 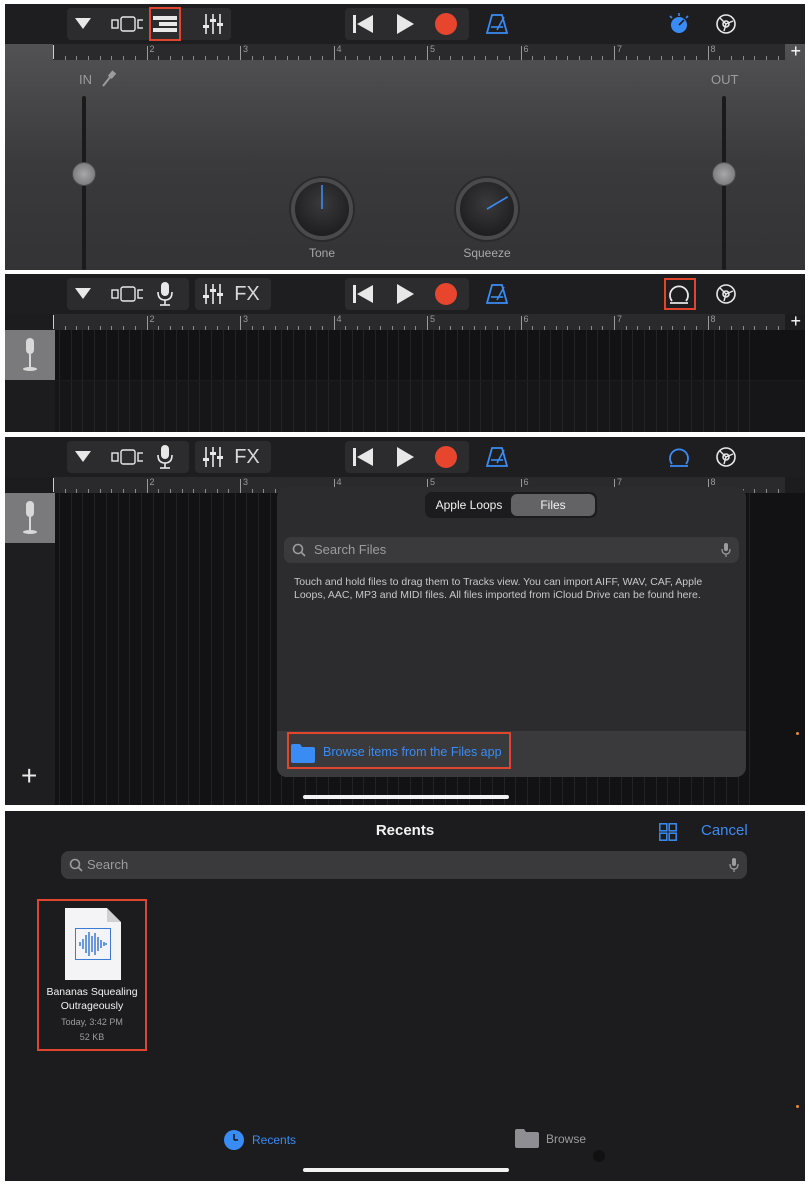 I want to click on tracks-view-panel: FX 2 3 4 5 6 7 8 +, so click(x=405, y=353).